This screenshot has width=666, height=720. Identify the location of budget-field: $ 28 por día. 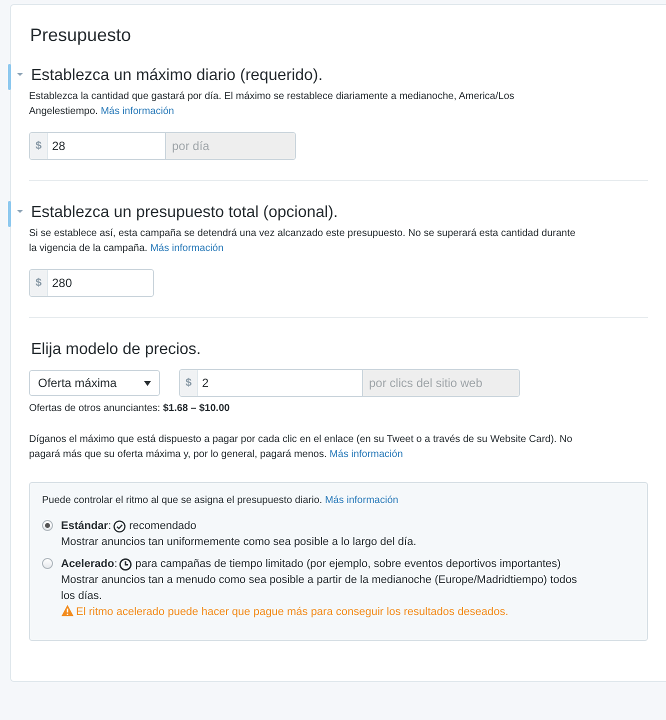
(162, 146).